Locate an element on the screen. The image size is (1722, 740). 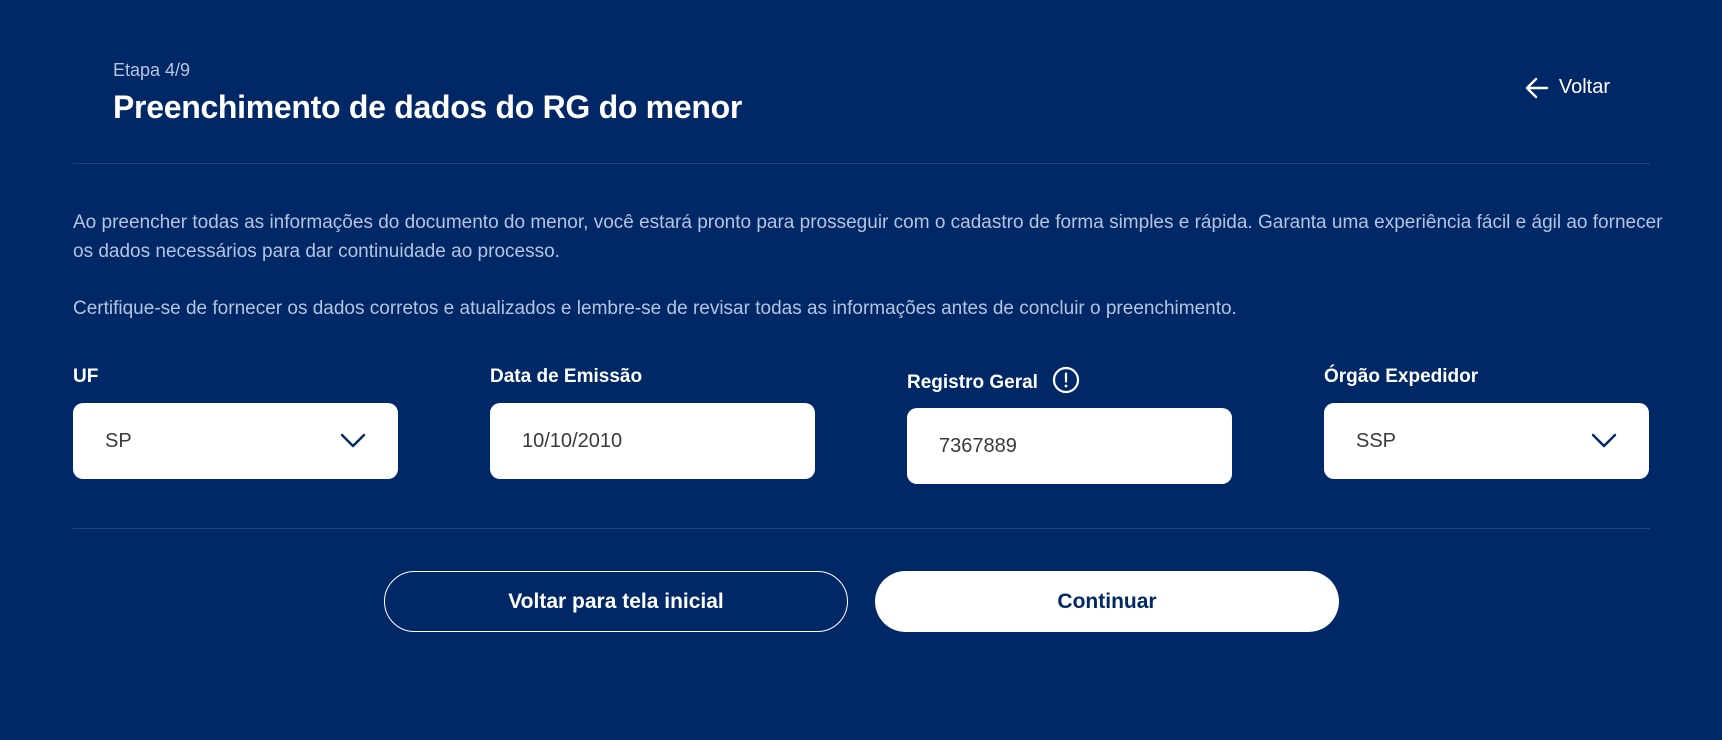
registro-geral-label: Registro Geral is located at coordinates (993, 383).